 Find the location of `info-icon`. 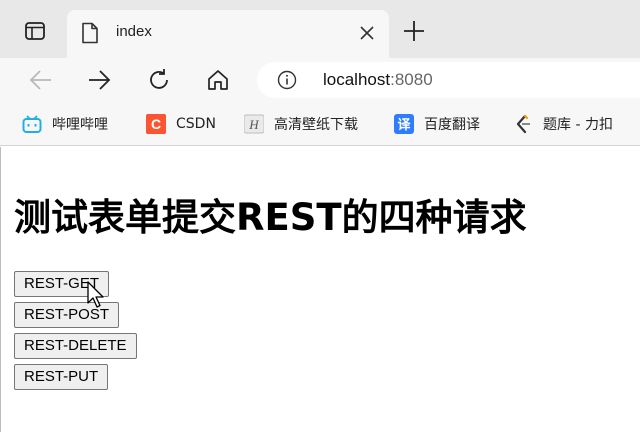

info-icon is located at coordinates (287, 80).